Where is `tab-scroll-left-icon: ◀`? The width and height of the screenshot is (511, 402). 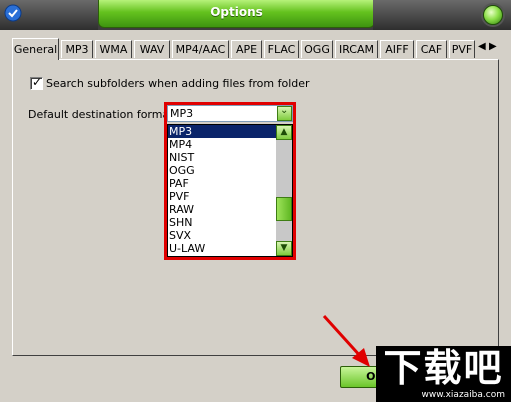 tab-scroll-left-icon: ◀ is located at coordinates (482, 47).